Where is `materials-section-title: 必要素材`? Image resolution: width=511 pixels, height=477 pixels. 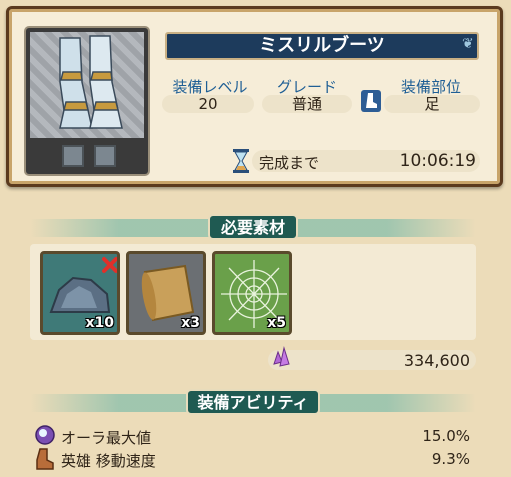 materials-section-title: 必要素材 is located at coordinates (253, 227).